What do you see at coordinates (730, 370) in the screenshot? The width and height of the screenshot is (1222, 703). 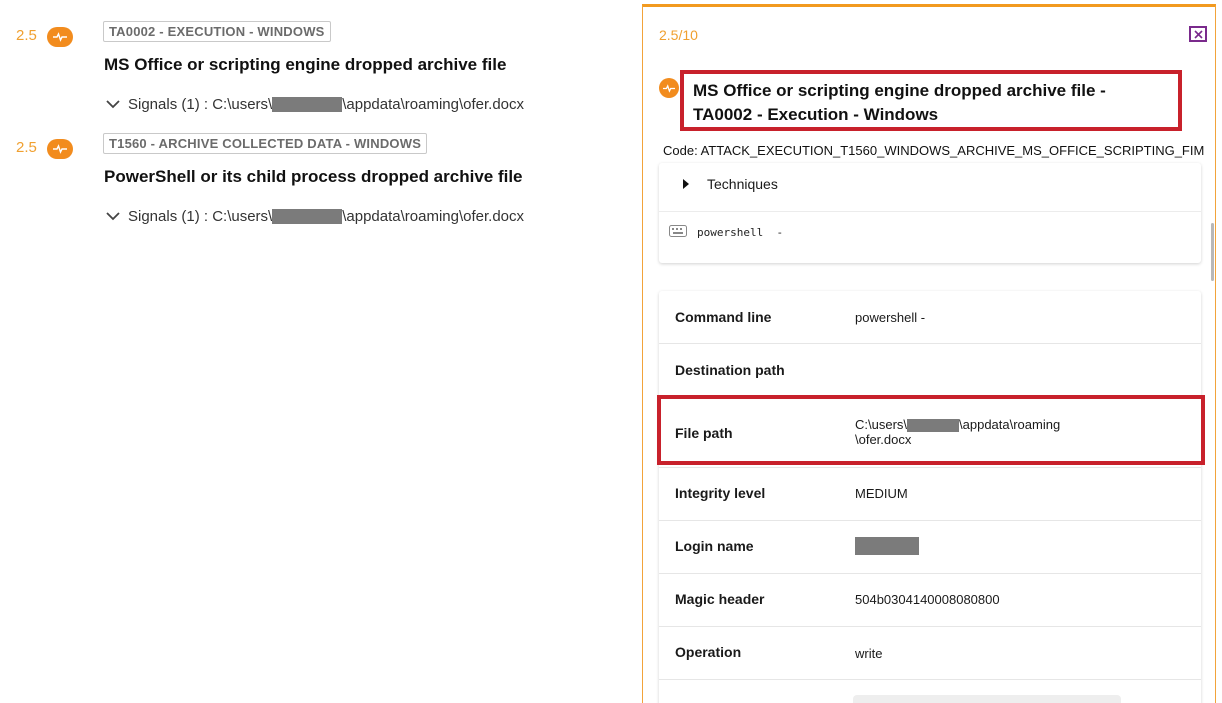 I see `detail-label: Destination path` at bounding box center [730, 370].